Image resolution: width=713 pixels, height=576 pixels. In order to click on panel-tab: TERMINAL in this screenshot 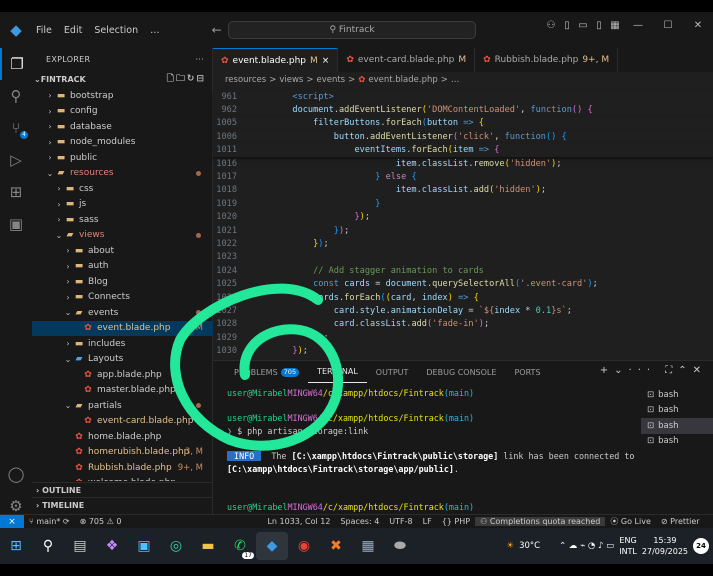, I will do `click(337, 372)`.